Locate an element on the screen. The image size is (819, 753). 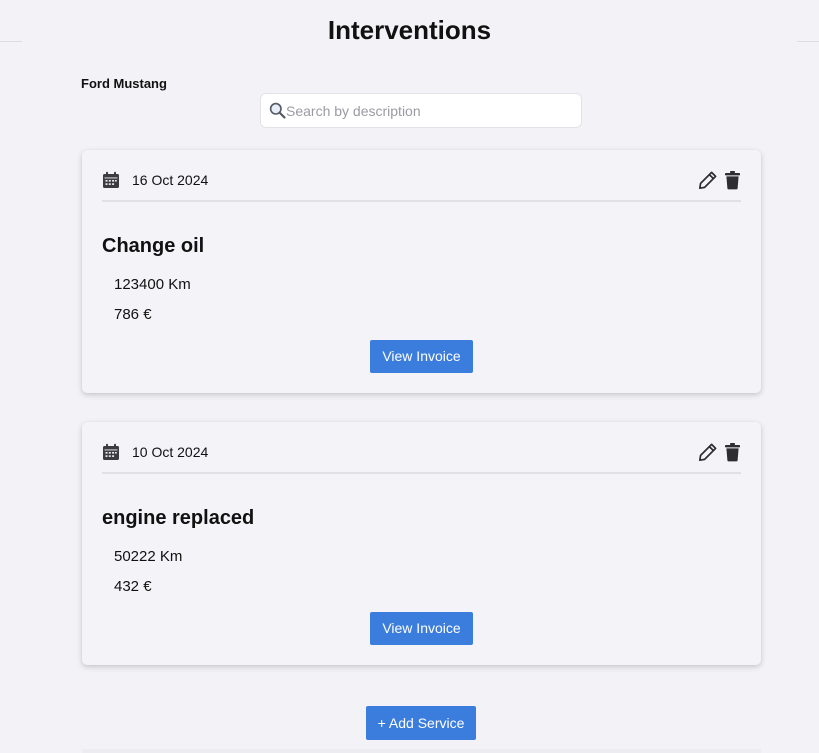
card-header: 10 Oct 2024 is located at coordinates (421, 457).